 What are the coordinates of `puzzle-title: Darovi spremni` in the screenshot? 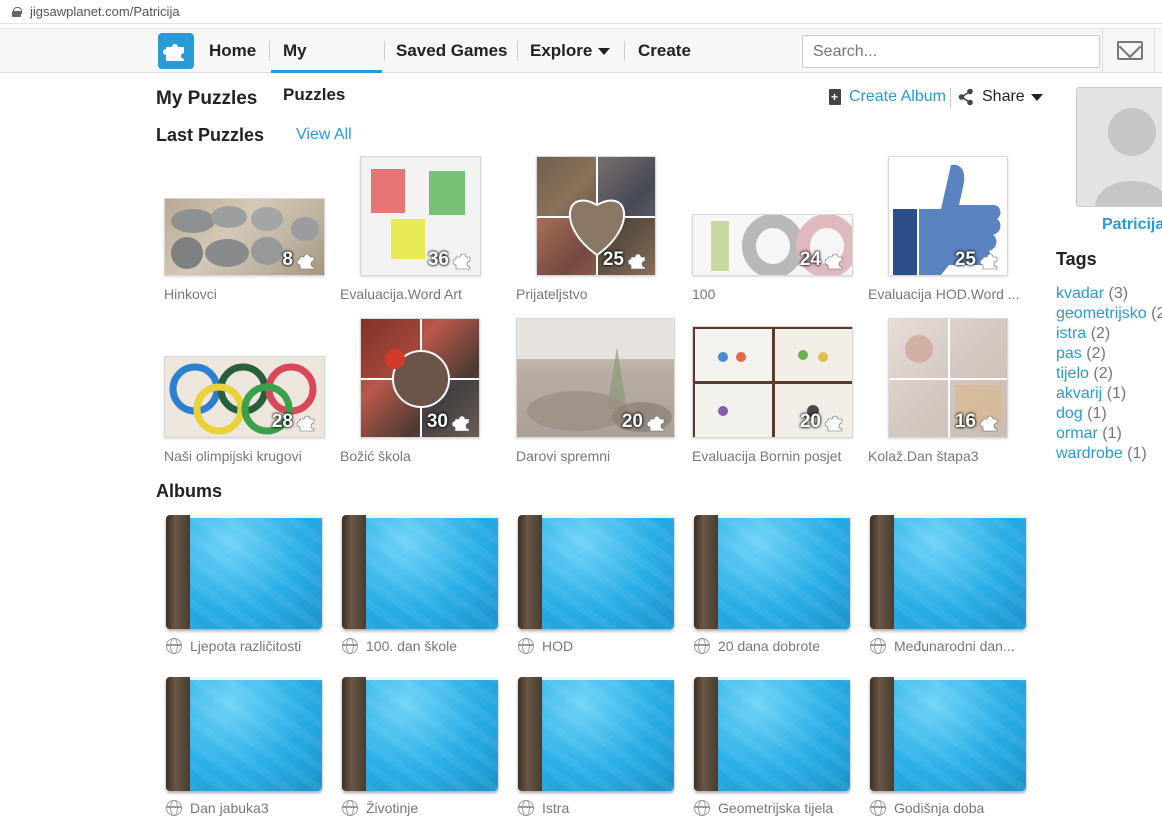 It's located at (600, 456).